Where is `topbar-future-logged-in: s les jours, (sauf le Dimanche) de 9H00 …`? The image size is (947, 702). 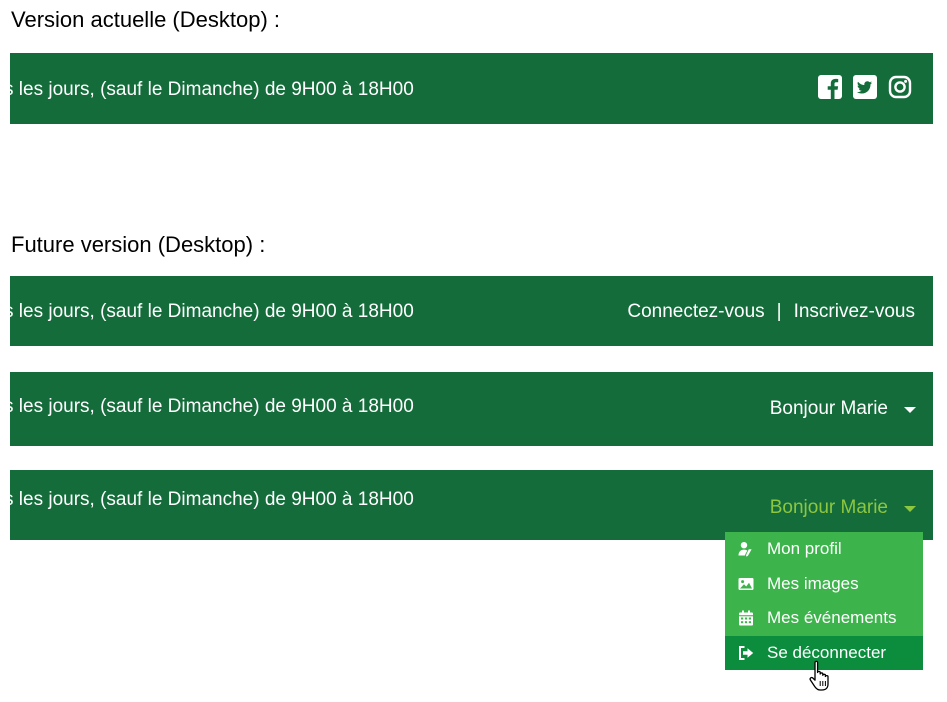 topbar-future-logged-in: s les jours, (sauf le Dimanche) de 9H00 … is located at coordinates (471, 409).